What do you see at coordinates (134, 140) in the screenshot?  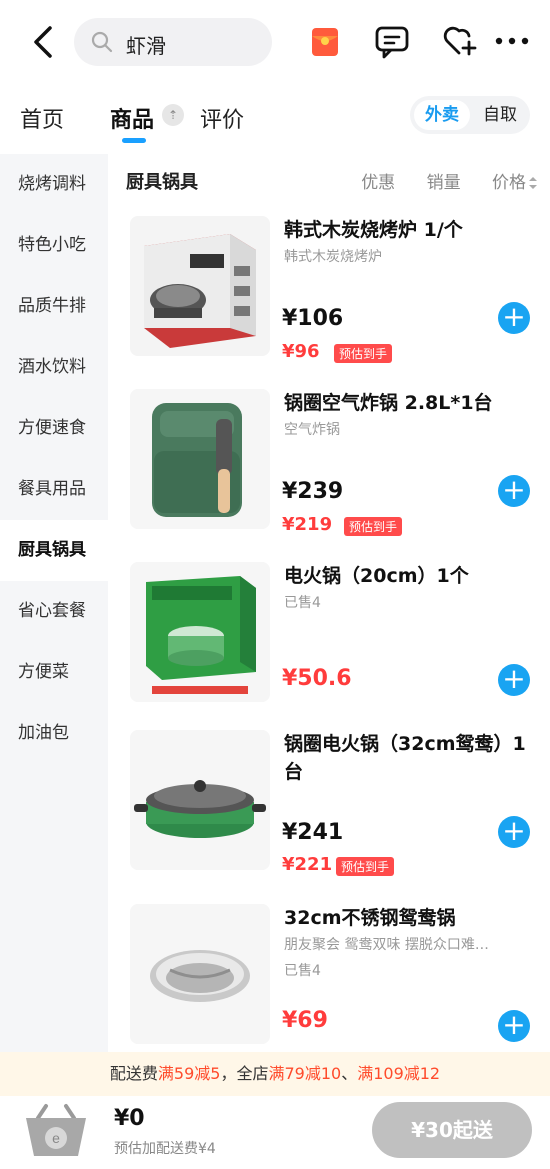 I see `active-tab-indicator` at bounding box center [134, 140].